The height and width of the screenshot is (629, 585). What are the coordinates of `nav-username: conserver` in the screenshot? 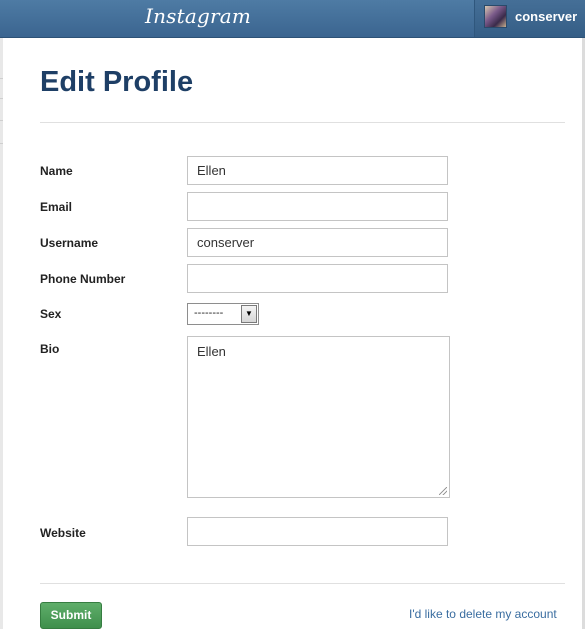 It's located at (546, 16).